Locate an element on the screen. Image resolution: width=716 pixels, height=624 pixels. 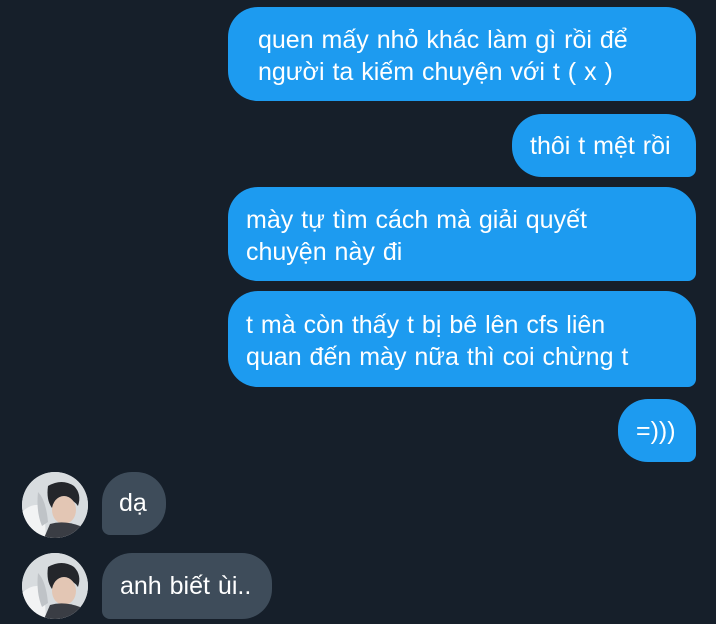
outgoing-message: thôi t mệt rồi is located at coordinates (604, 145).